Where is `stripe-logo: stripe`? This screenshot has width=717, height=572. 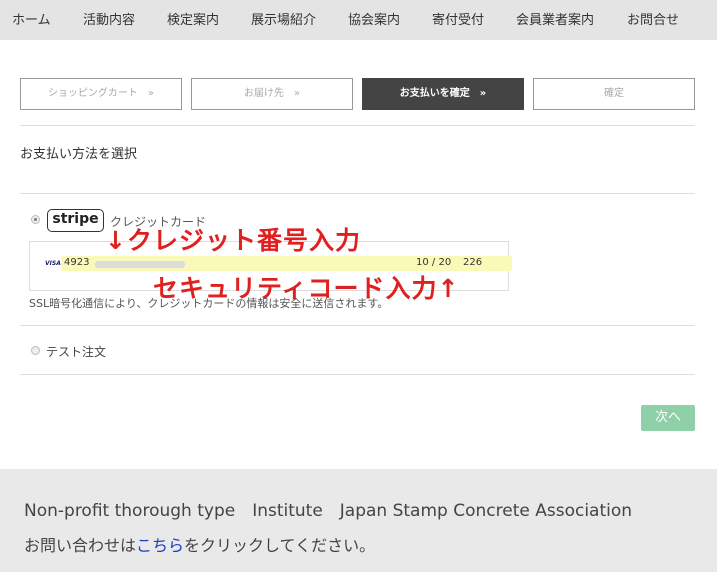 stripe-logo: stripe is located at coordinates (75, 220).